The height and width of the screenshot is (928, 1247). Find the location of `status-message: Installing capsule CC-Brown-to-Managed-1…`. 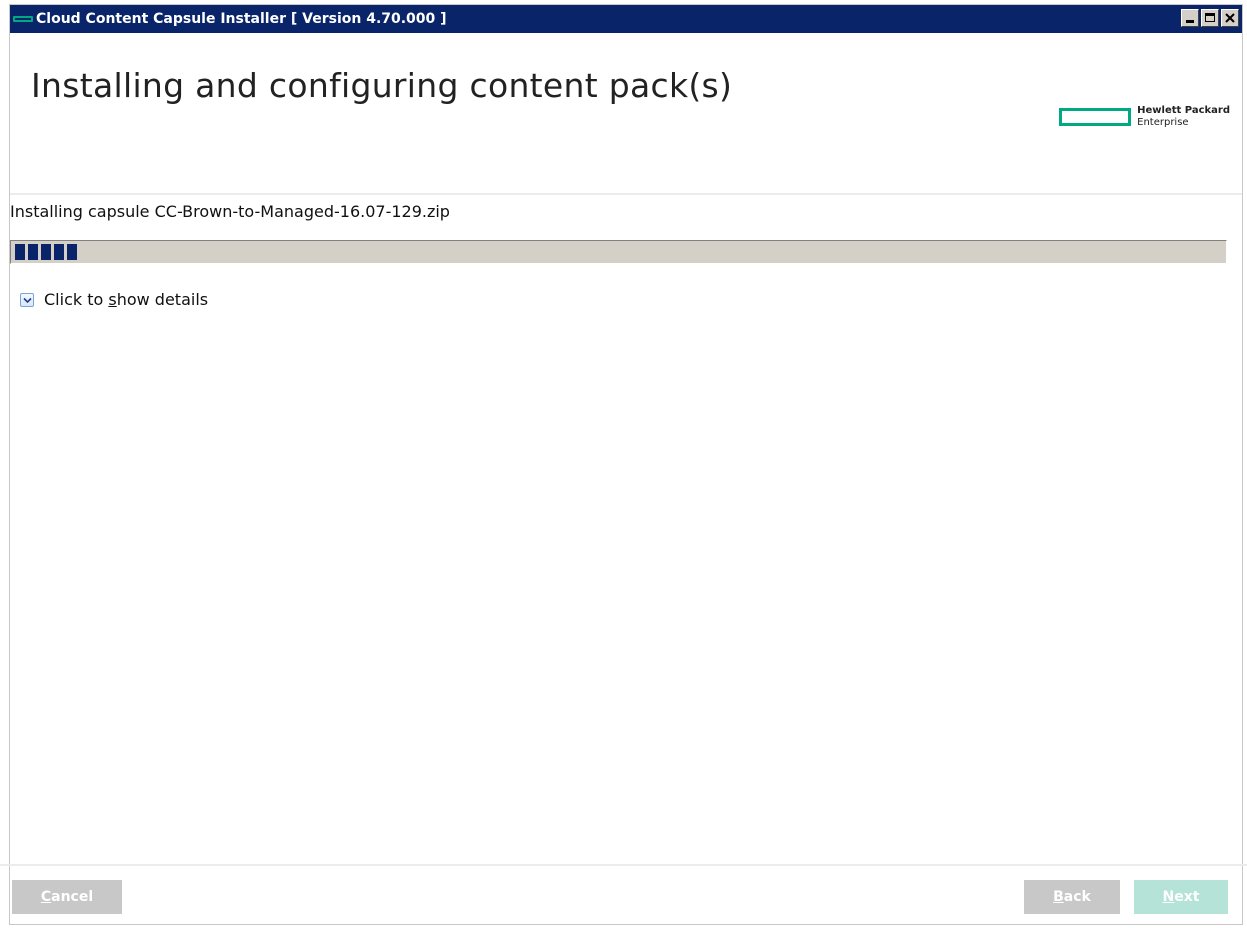

status-message: Installing capsule CC-Brown-to-Managed-1… is located at coordinates (230, 211).